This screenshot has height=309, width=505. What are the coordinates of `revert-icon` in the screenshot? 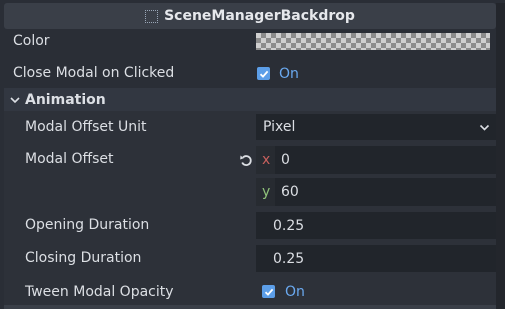 It's located at (246, 160).